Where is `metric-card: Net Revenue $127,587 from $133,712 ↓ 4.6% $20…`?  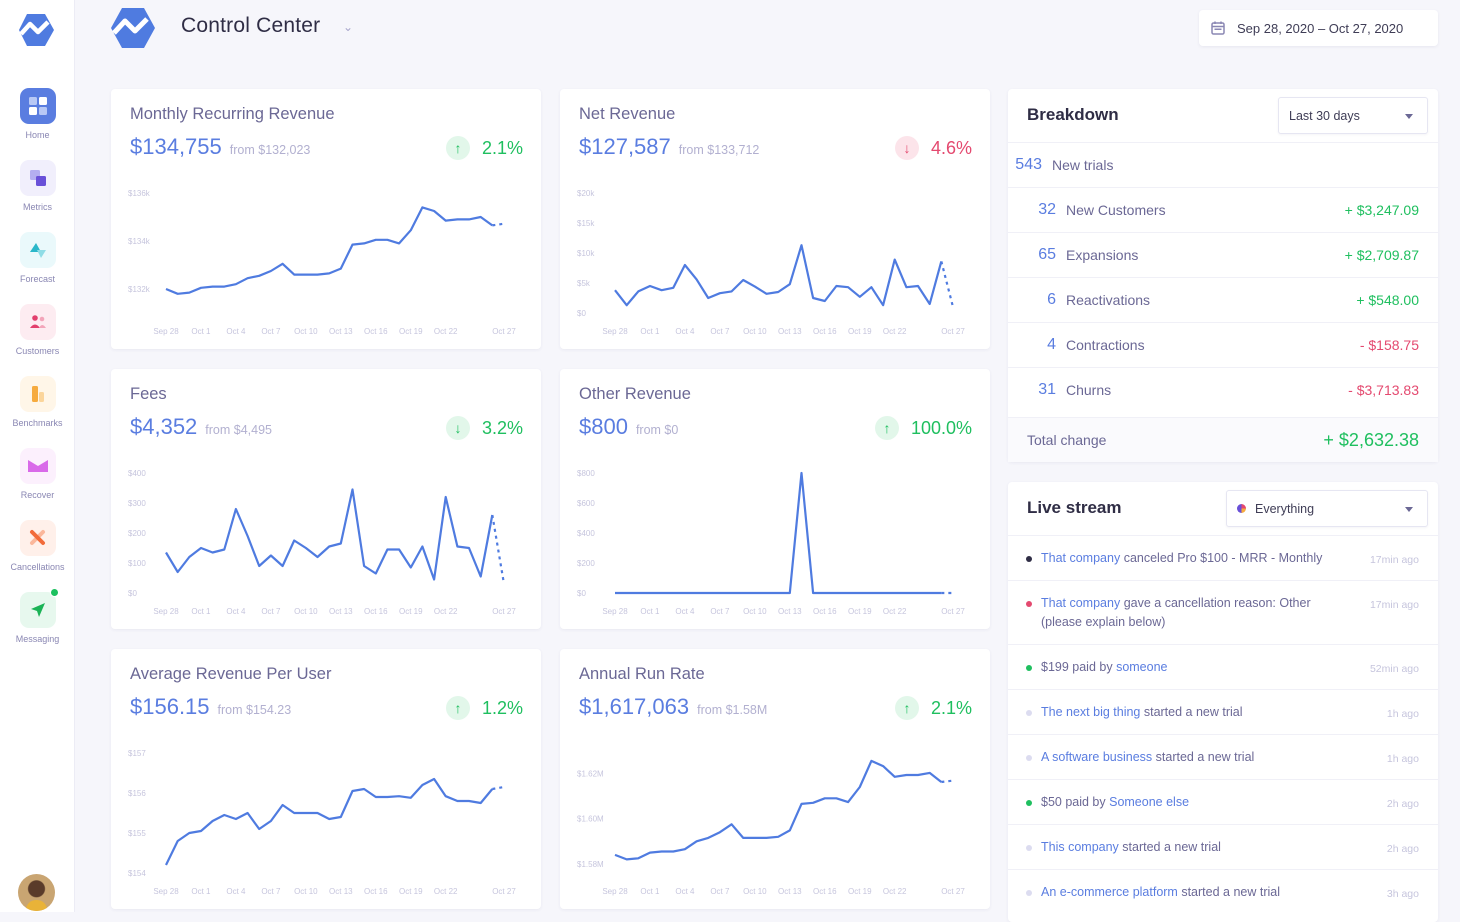 metric-card: Net Revenue $127,587 from $133,712 ↓ 4.6% $20… is located at coordinates (775, 219).